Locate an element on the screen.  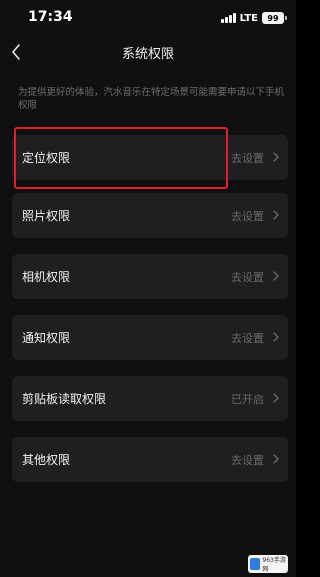
status-indicators: LTE 99 is located at coordinates (253, 18).